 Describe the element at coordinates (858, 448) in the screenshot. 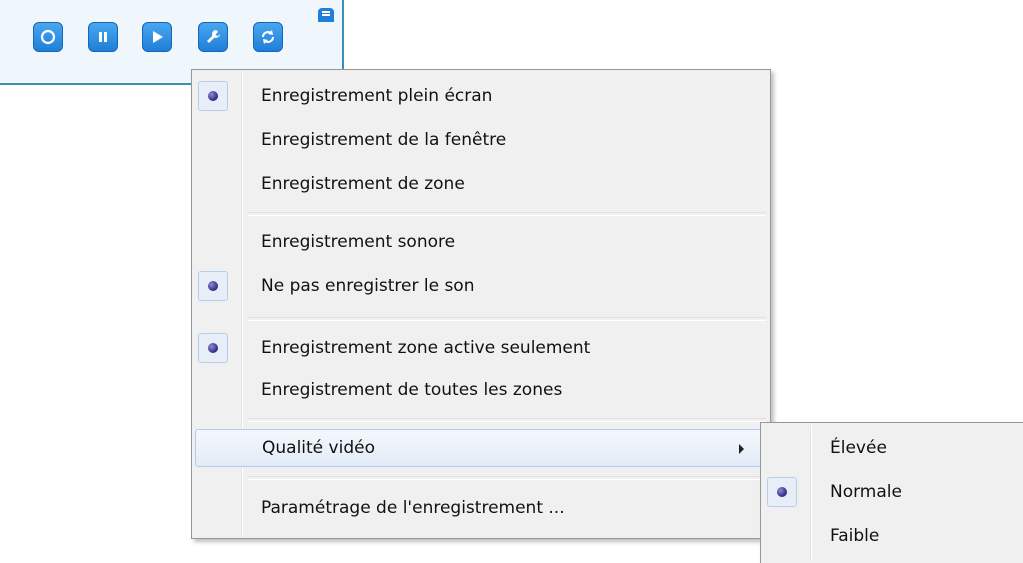

I see `submenu-item-label: Élevée` at that location.